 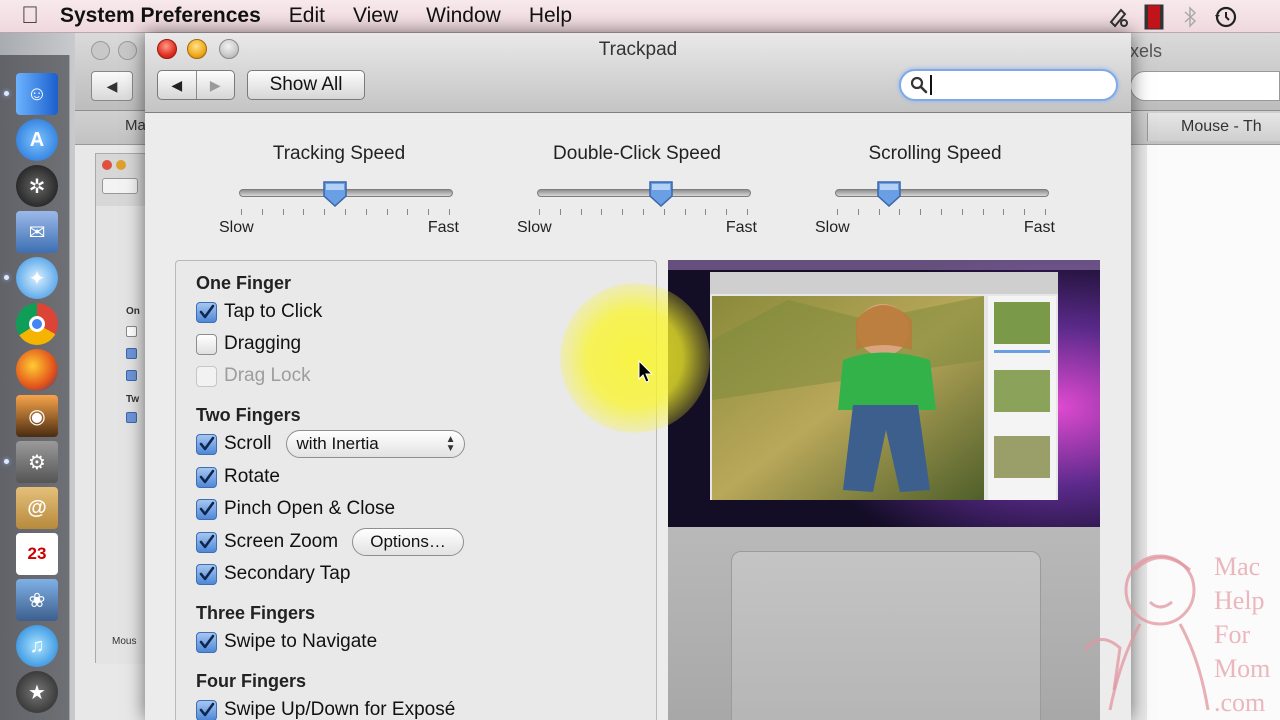 What do you see at coordinates (177, 85) in the screenshot?
I see `back-button: ◀` at bounding box center [177, 85].